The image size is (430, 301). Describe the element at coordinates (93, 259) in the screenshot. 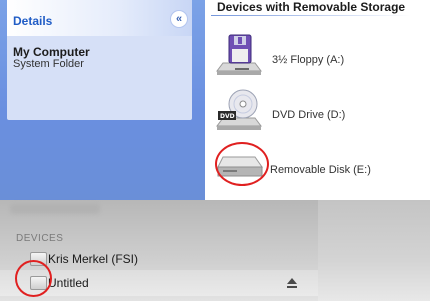

I see `sidebar-item-label: Kris Merkel (FSI)` at that location.